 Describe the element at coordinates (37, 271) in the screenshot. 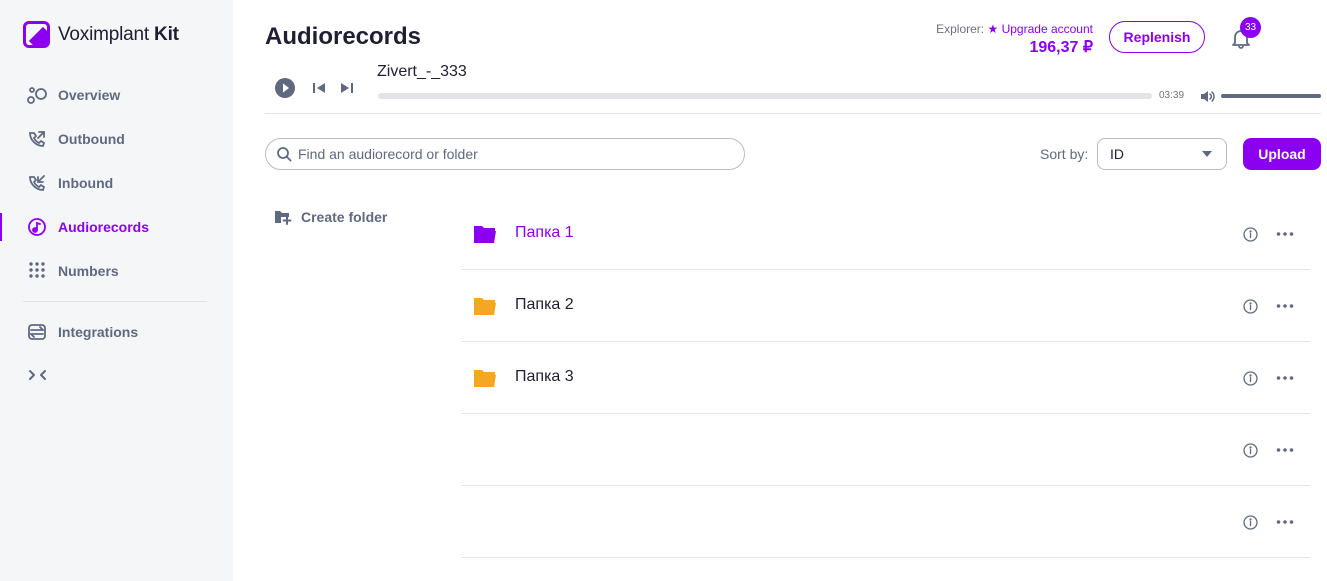

I see `dialpad-icon` at that location.